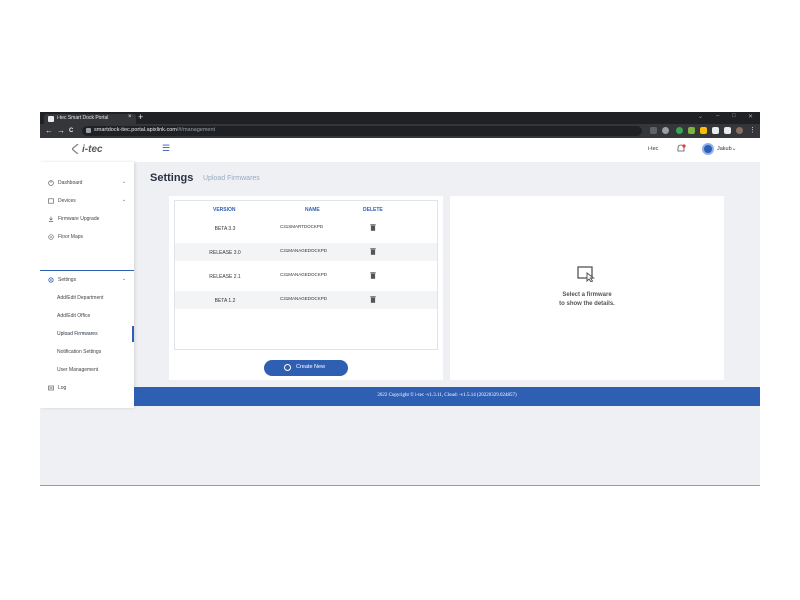  What do you see at coordinates (400, 150) in the screenshot?
I see `app-header: i-tec ☰ i-tec Jakub⌄` at bounding box center [400, 150].